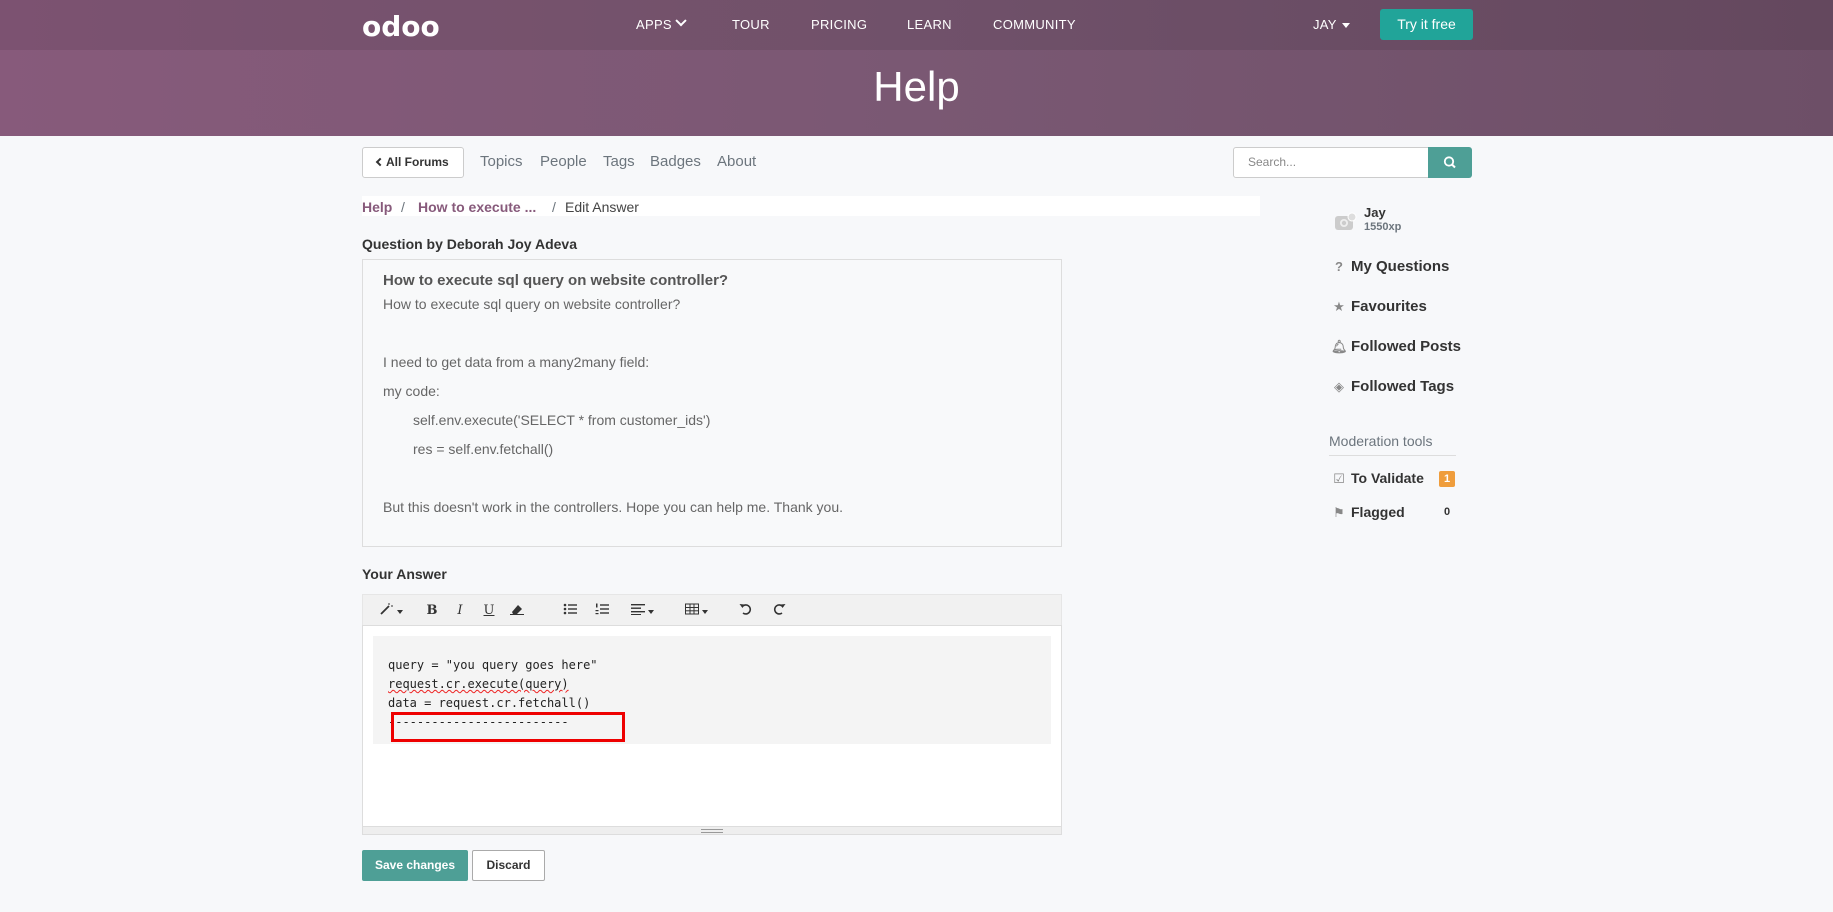  Describe the element at coordinates (432, 611) in the screenshot. I see `bold-icon: B` at that location.